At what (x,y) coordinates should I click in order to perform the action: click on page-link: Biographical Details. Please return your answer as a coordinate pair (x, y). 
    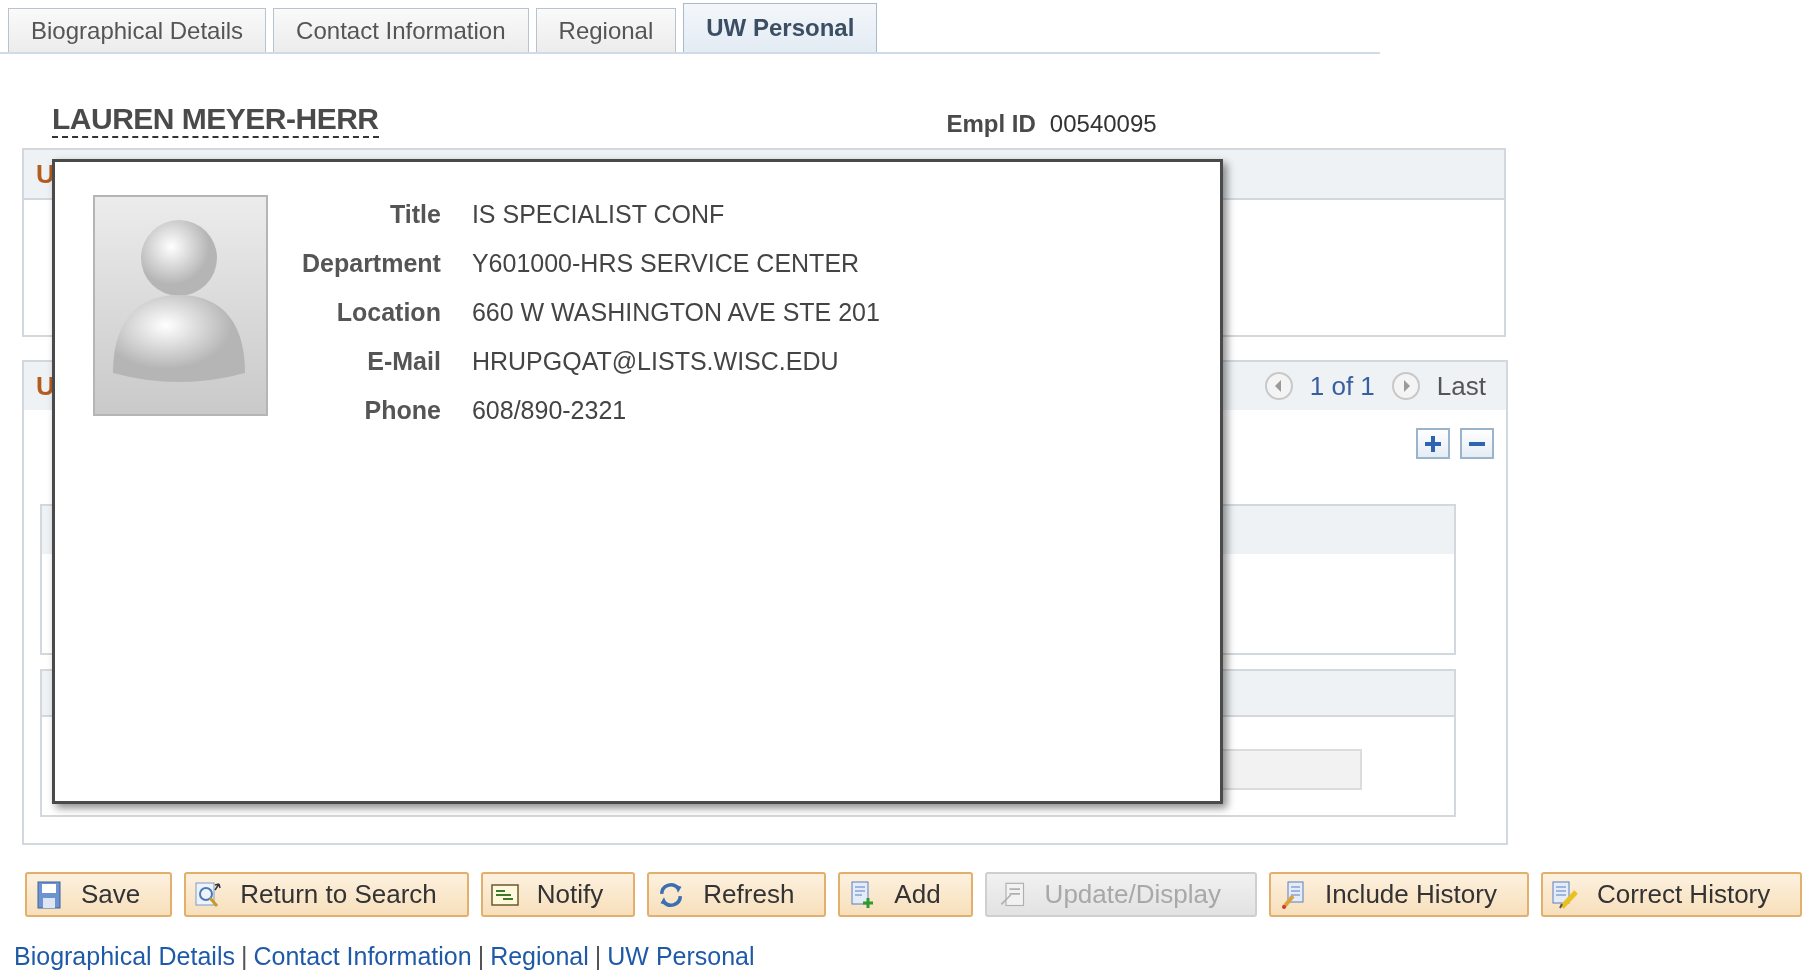
    Looking at the image, I should click on (124, 956).